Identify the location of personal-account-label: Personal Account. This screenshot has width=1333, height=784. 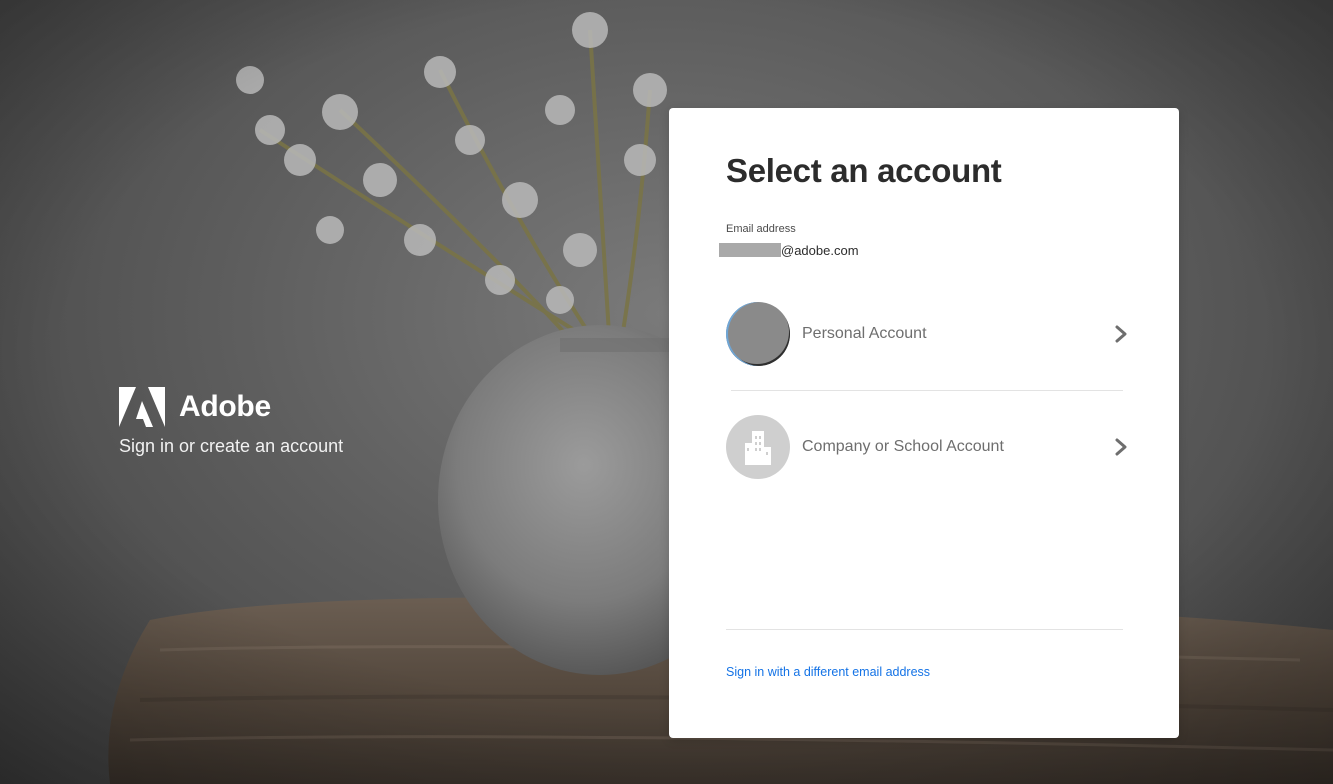
(864, 333).